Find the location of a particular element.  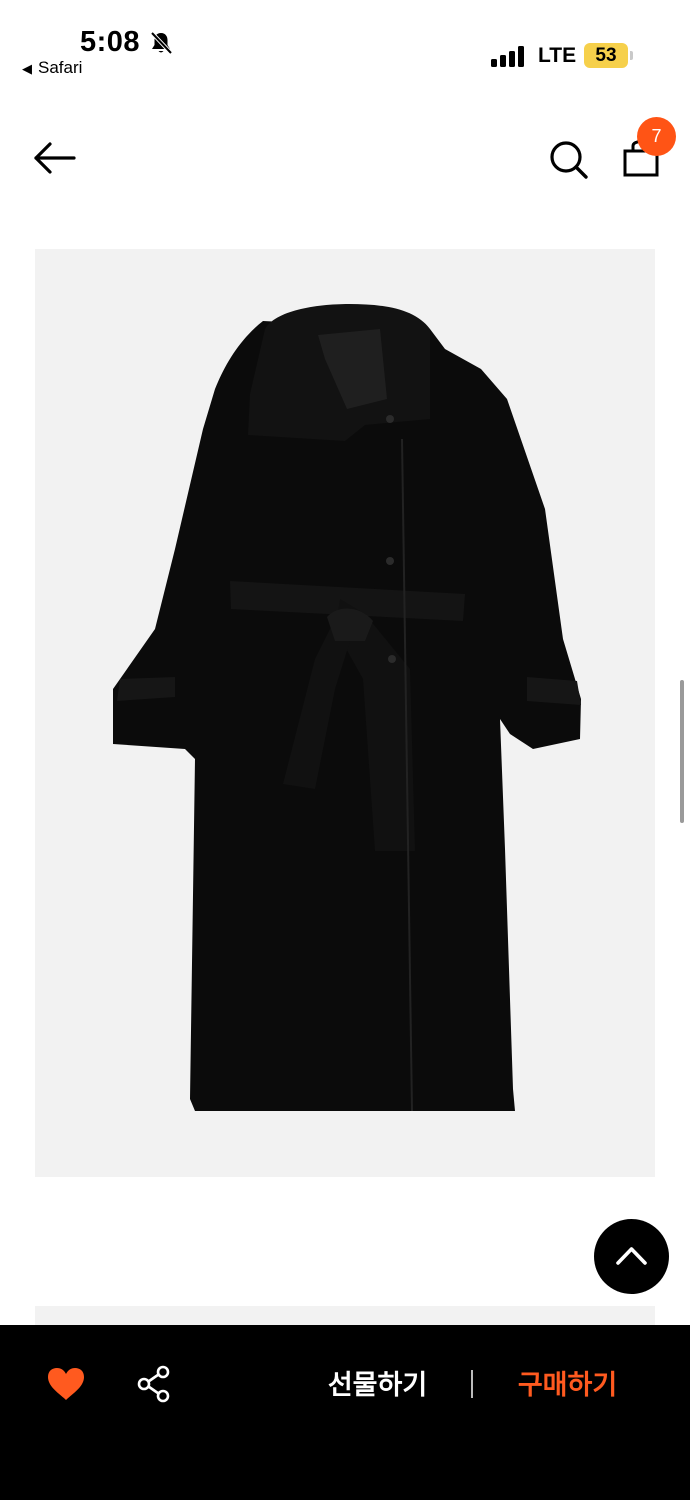

arrow-left-icon is located at coordinates (55, 158).